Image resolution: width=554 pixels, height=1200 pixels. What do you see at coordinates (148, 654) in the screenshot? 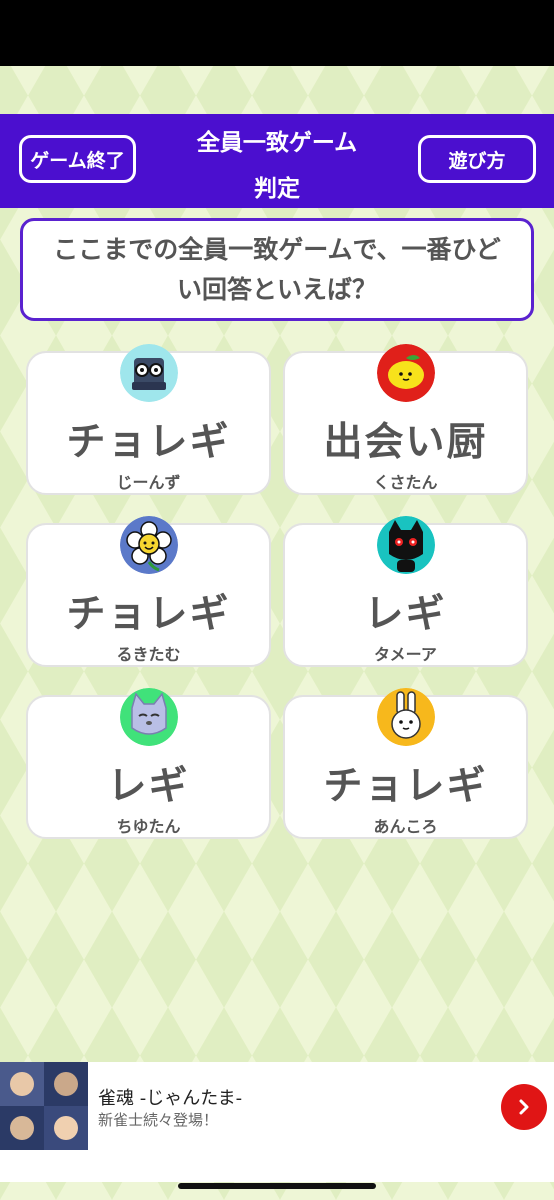
I see `player-name: るきたむ` at bounding box center [148, 654].